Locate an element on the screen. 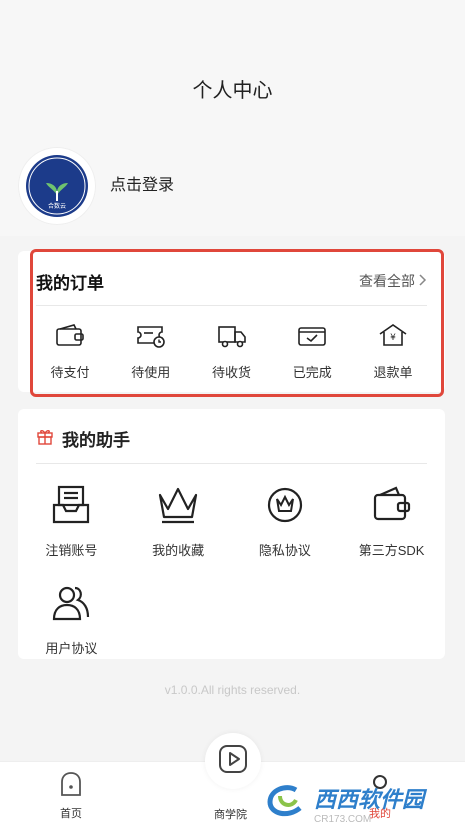 Image resolution: width=465 pixels, height=827 pixels. helper-header: 我的助手 is located at coordinates (83, 438).